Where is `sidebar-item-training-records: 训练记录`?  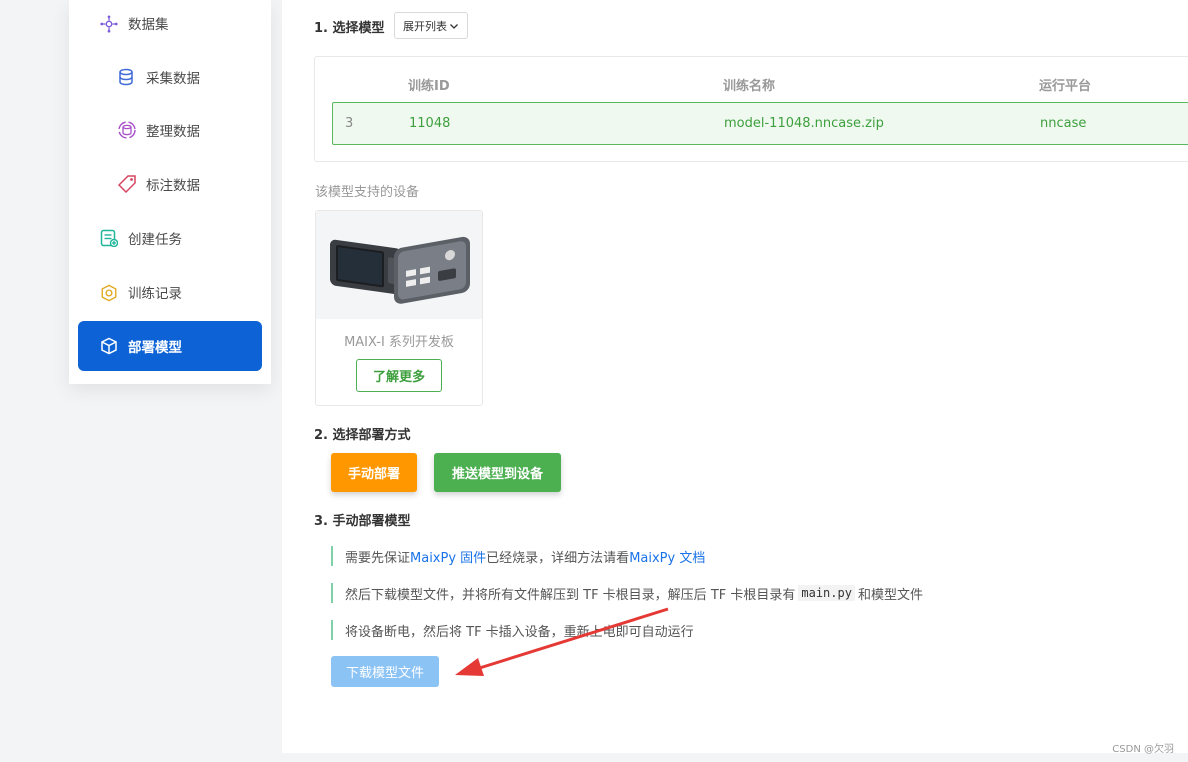 sidebar-item-training-records: 训练记录 is located at coordinates (170, 292).